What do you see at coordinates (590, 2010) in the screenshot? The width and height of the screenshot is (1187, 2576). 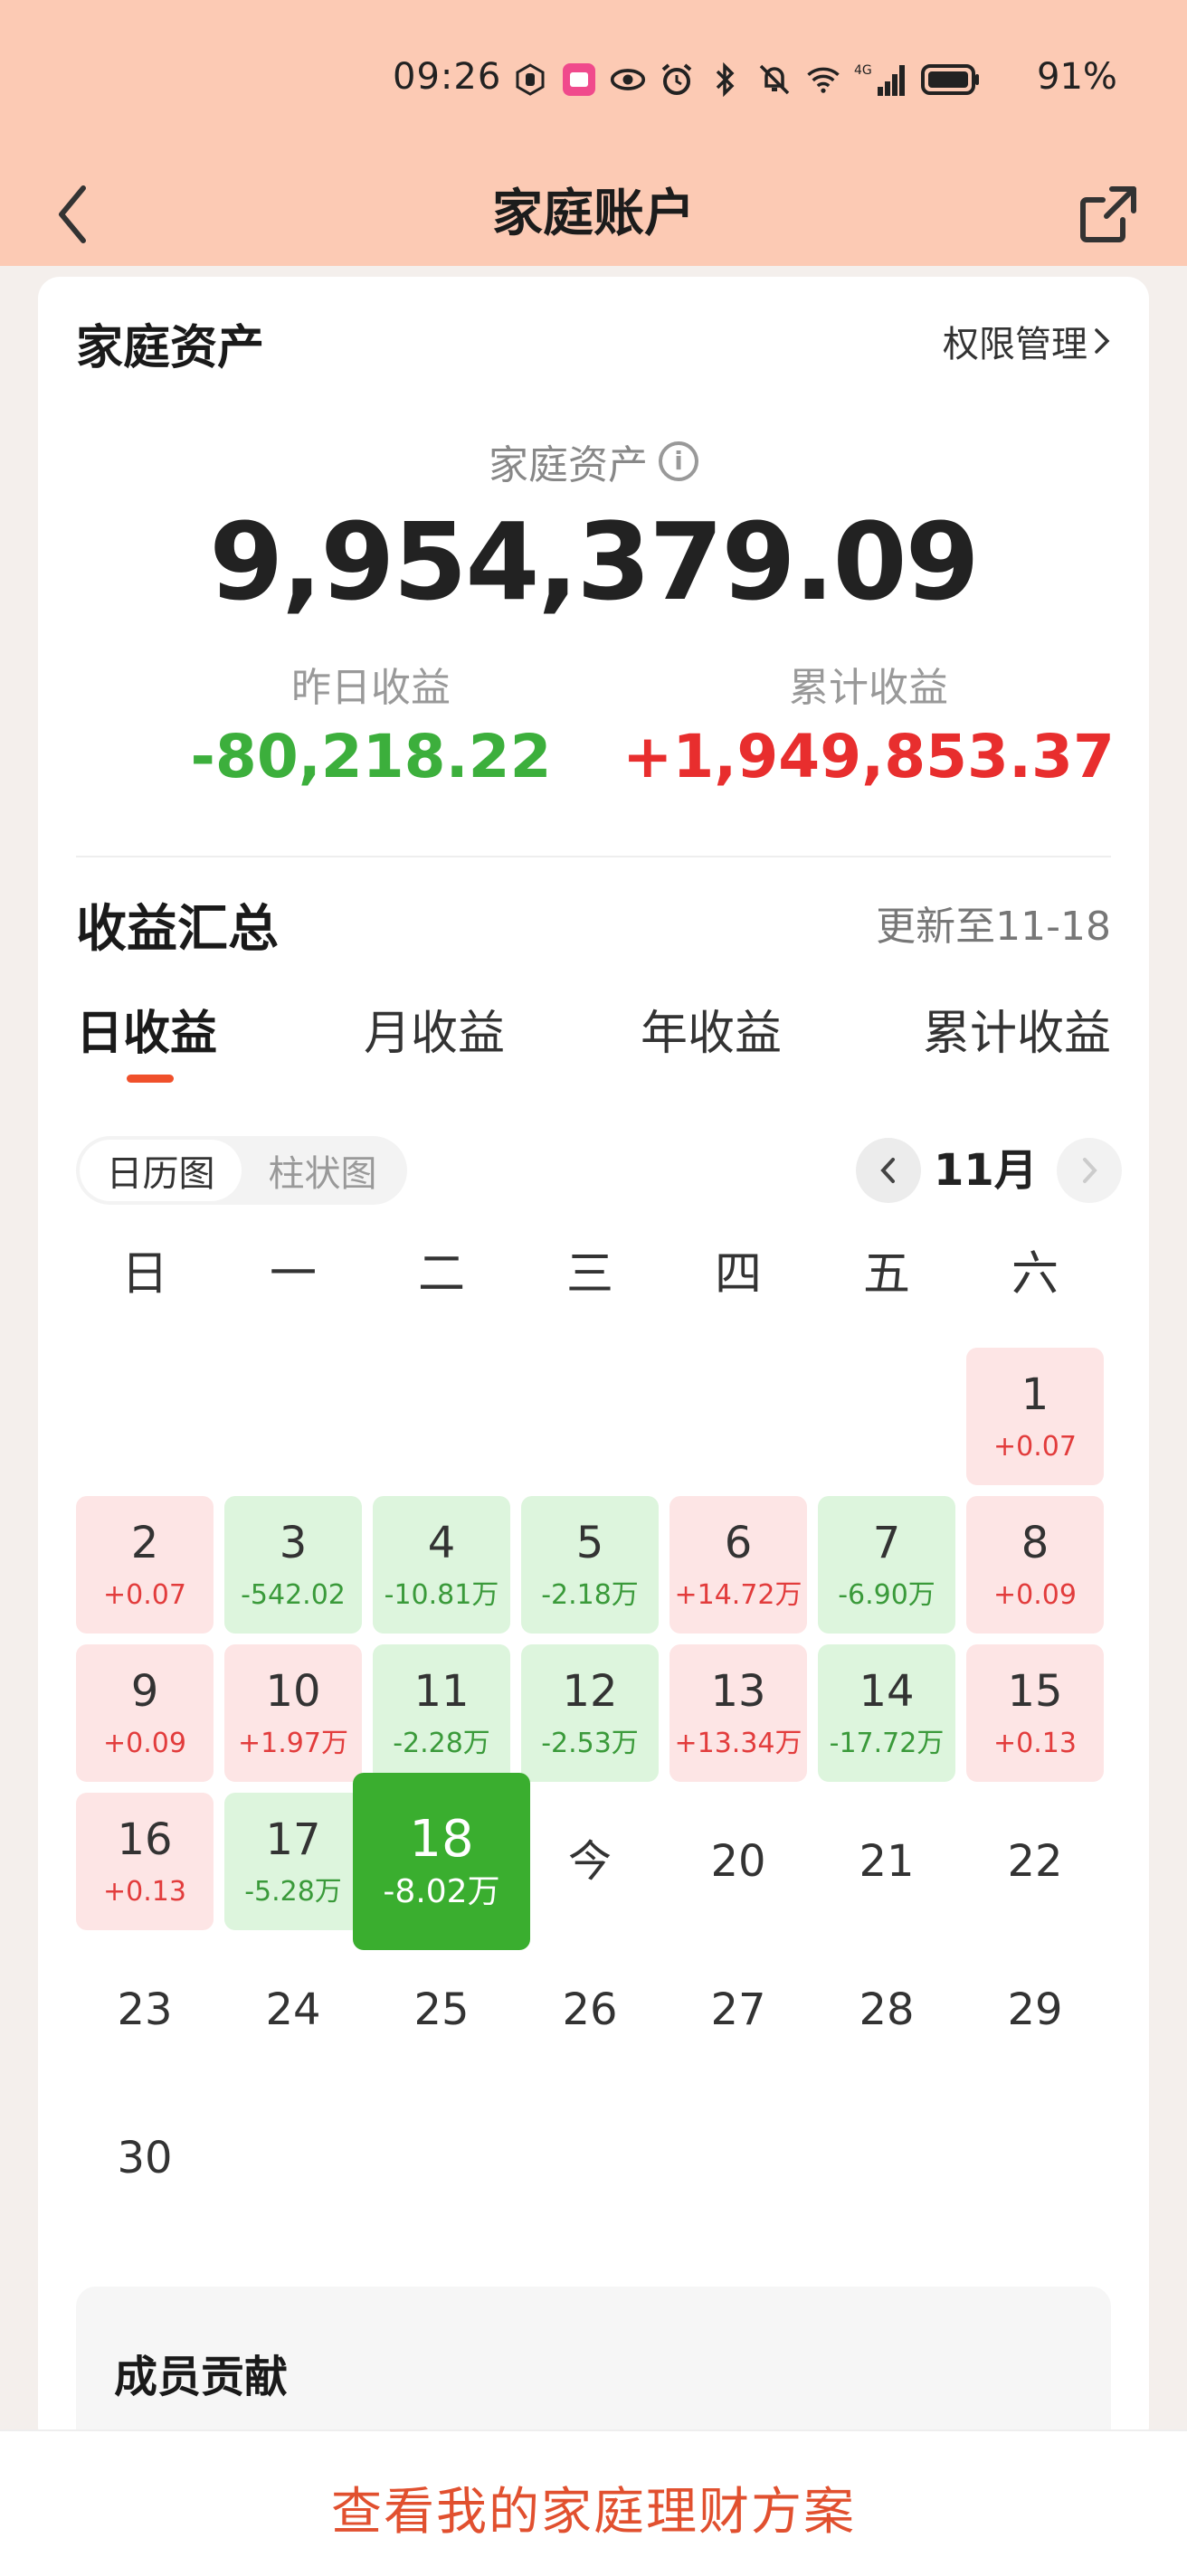 I see `calendar-day: 26` at bounding box center [590, 2010].